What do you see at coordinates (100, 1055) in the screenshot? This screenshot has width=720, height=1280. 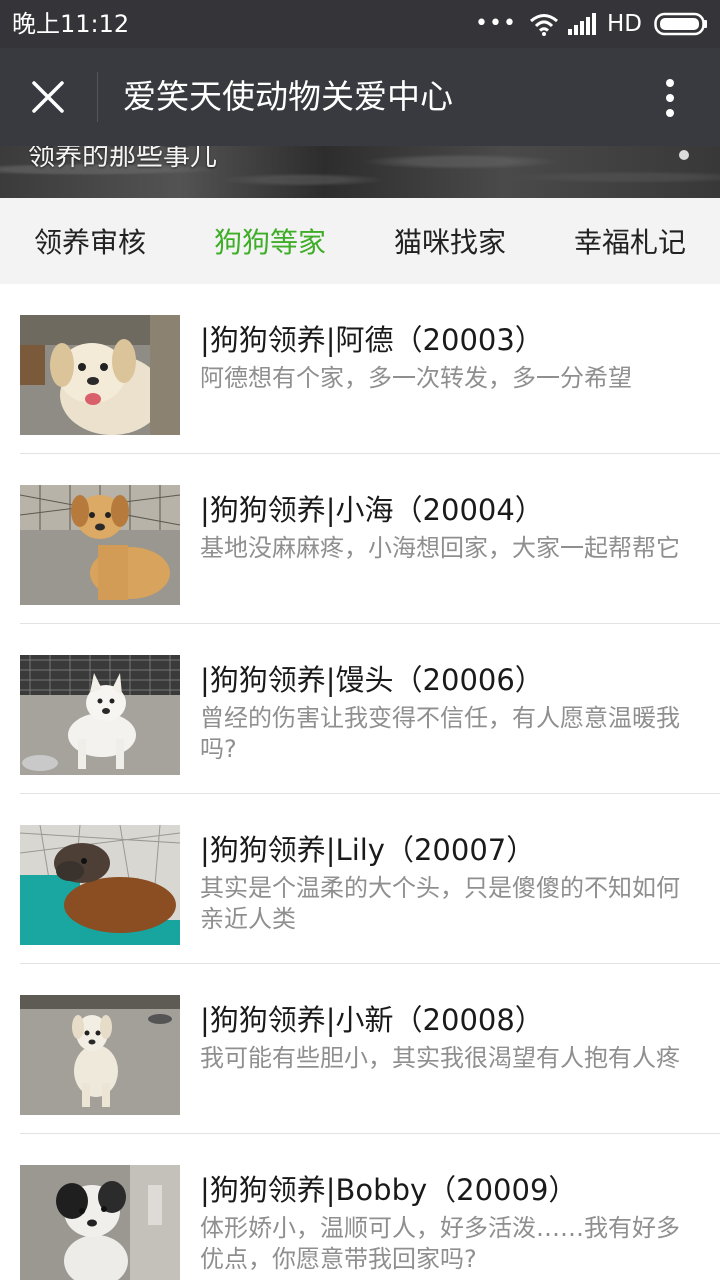 I see `small-white-dog-photo` at bounding box center [100, 1055].